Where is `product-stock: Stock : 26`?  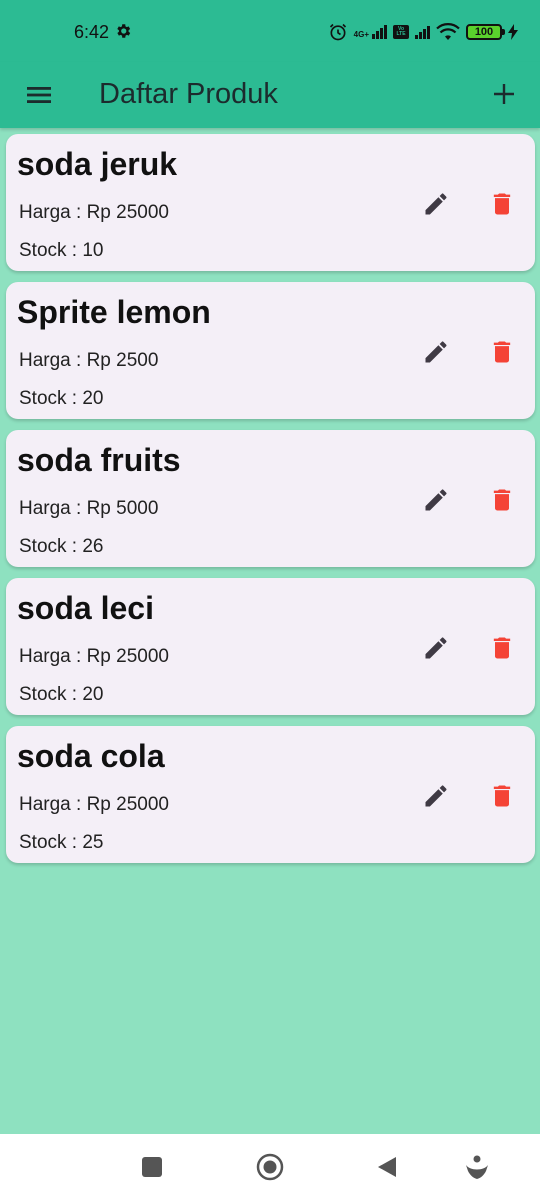 product-stock: Stock : 26 is located at coordinates (61, 546).